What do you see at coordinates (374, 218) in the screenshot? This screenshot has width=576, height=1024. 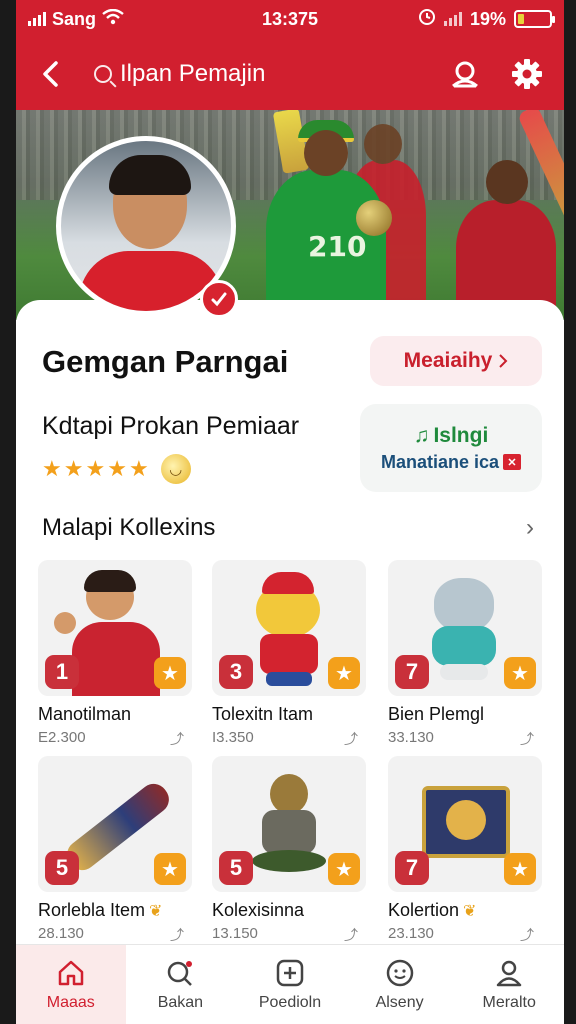 I see `ball-decoration` at bounding box center [374, 218].